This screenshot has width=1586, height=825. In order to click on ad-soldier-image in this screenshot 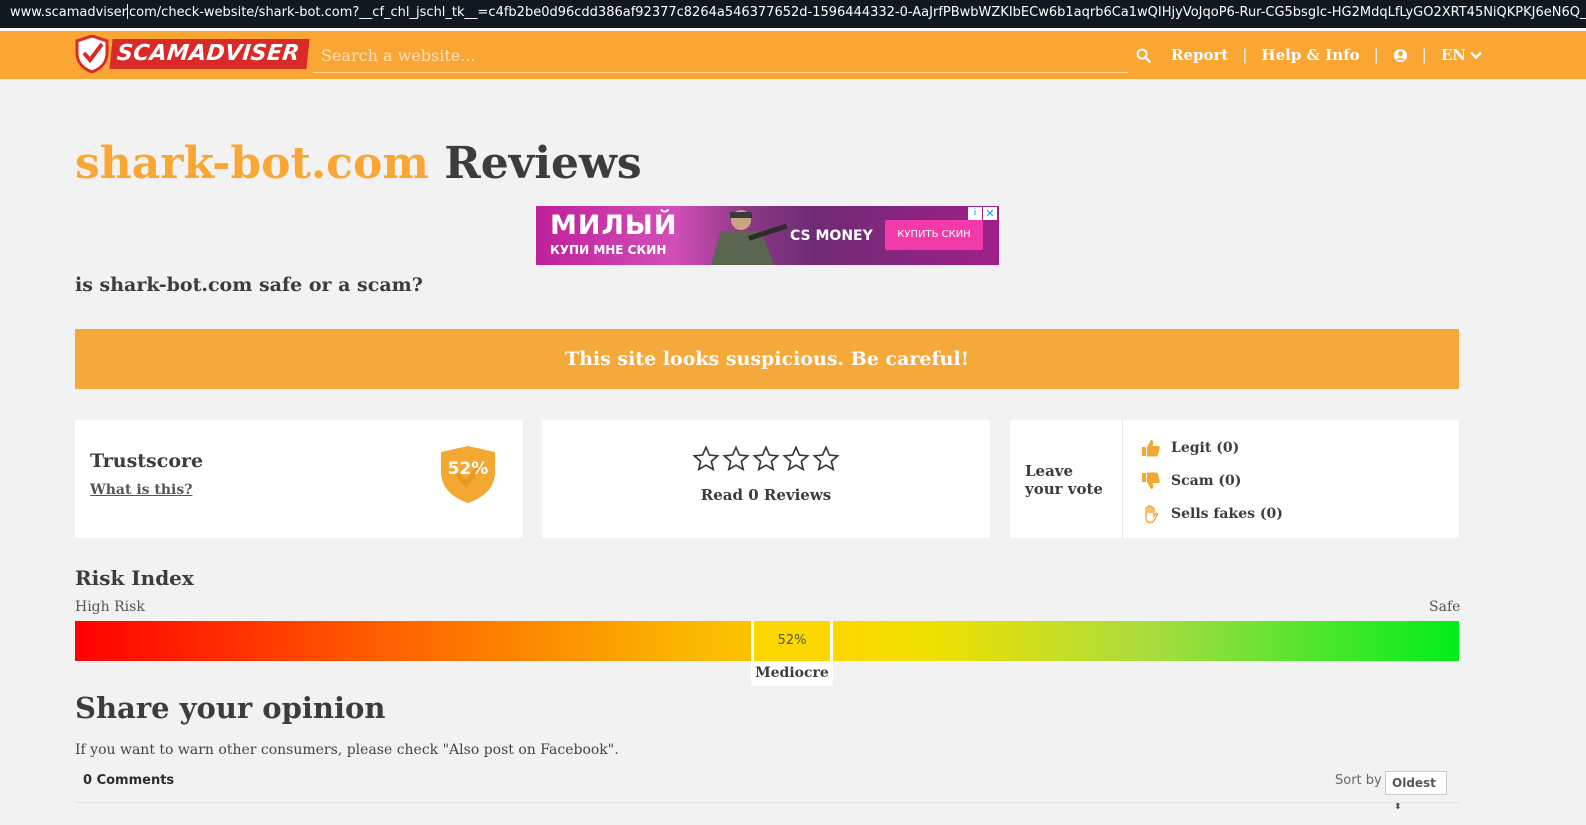, I will do `click(749, 237)`.